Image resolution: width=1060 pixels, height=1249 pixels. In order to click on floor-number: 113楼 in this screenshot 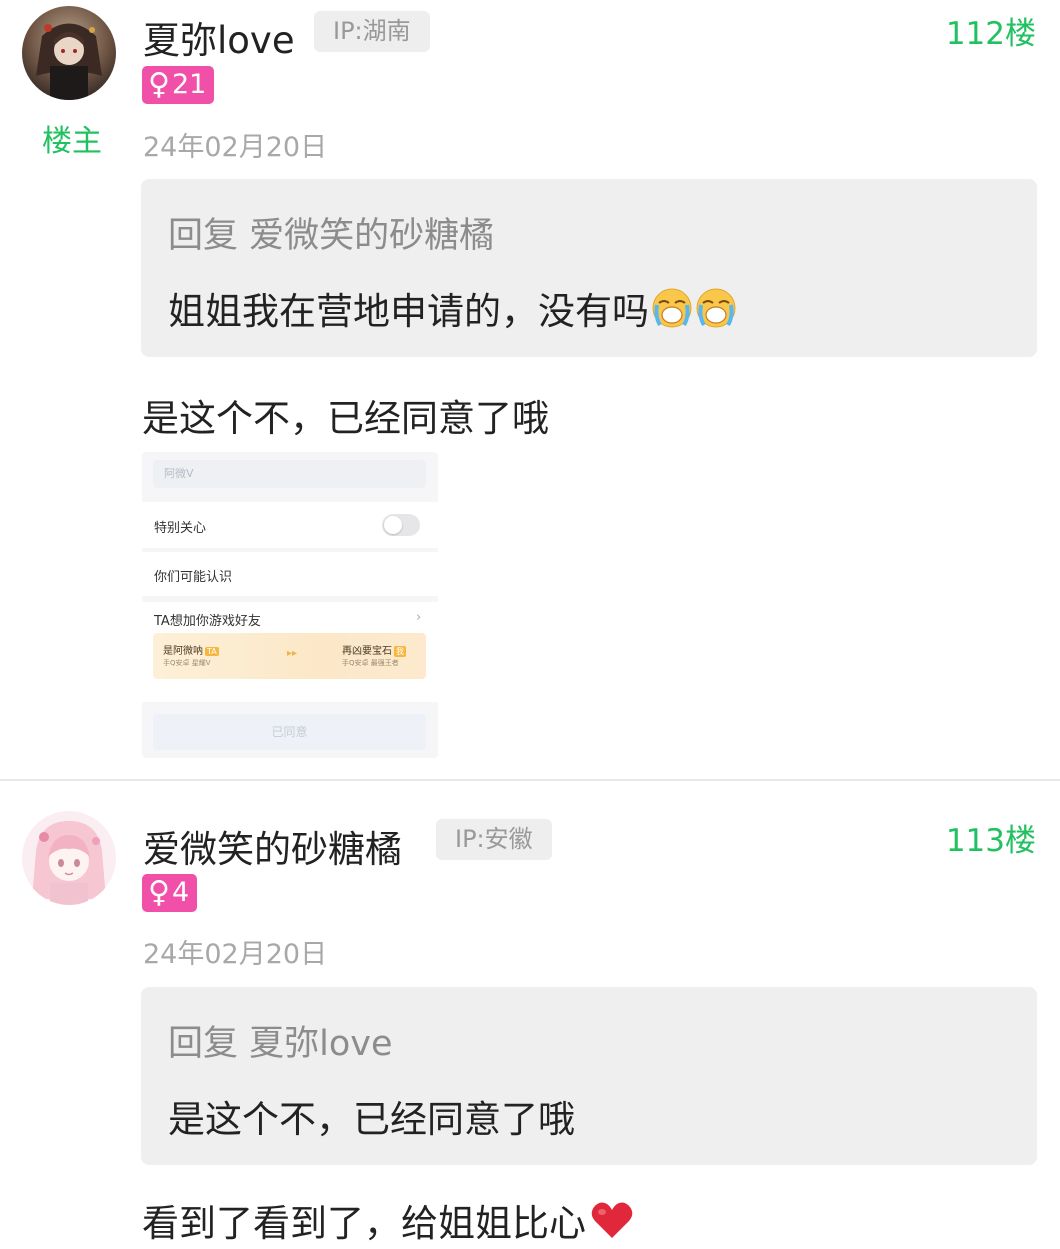, I will do `click(990, 841)`.